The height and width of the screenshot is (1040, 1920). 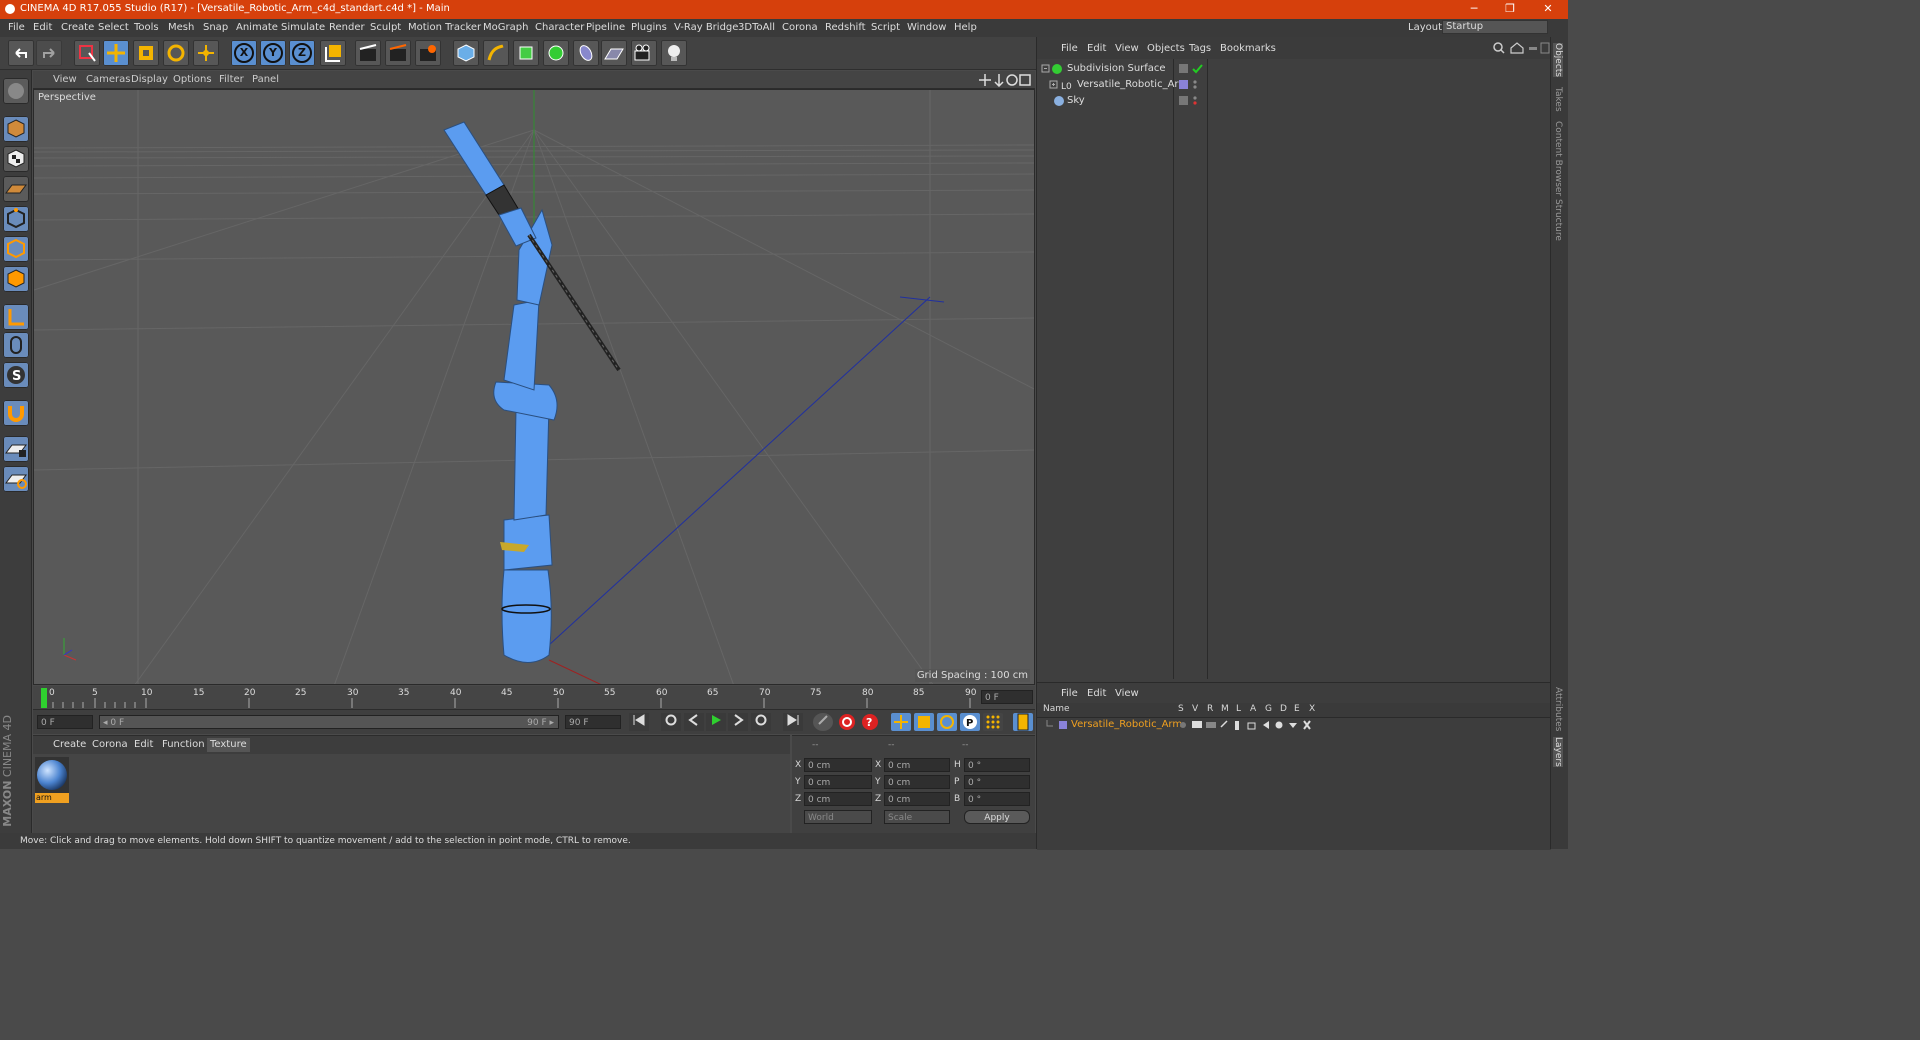 I want to click on menu-snap: Snap, so click(x=215, y=27).